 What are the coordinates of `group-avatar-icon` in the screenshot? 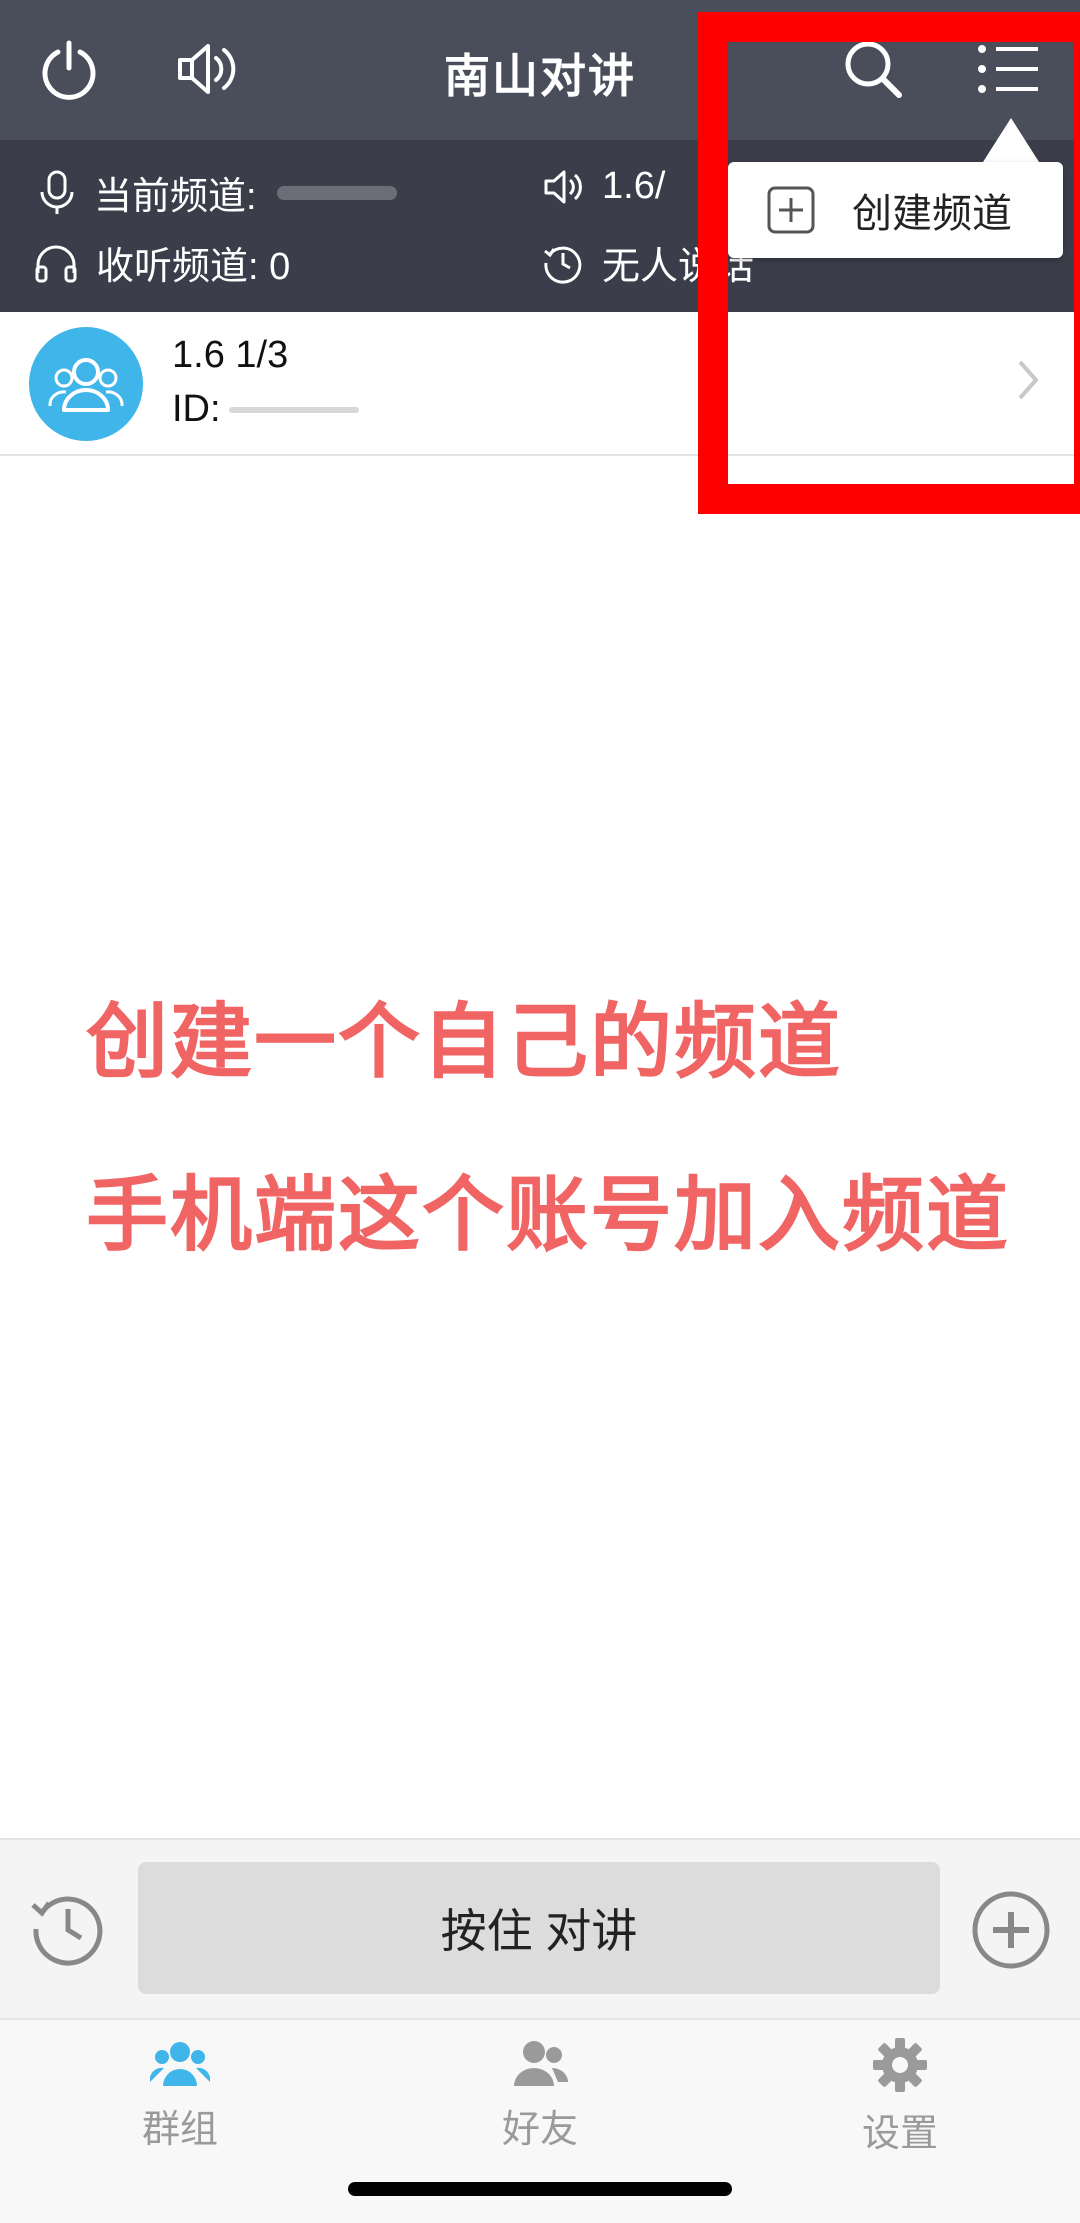 It's located at (86, 385).